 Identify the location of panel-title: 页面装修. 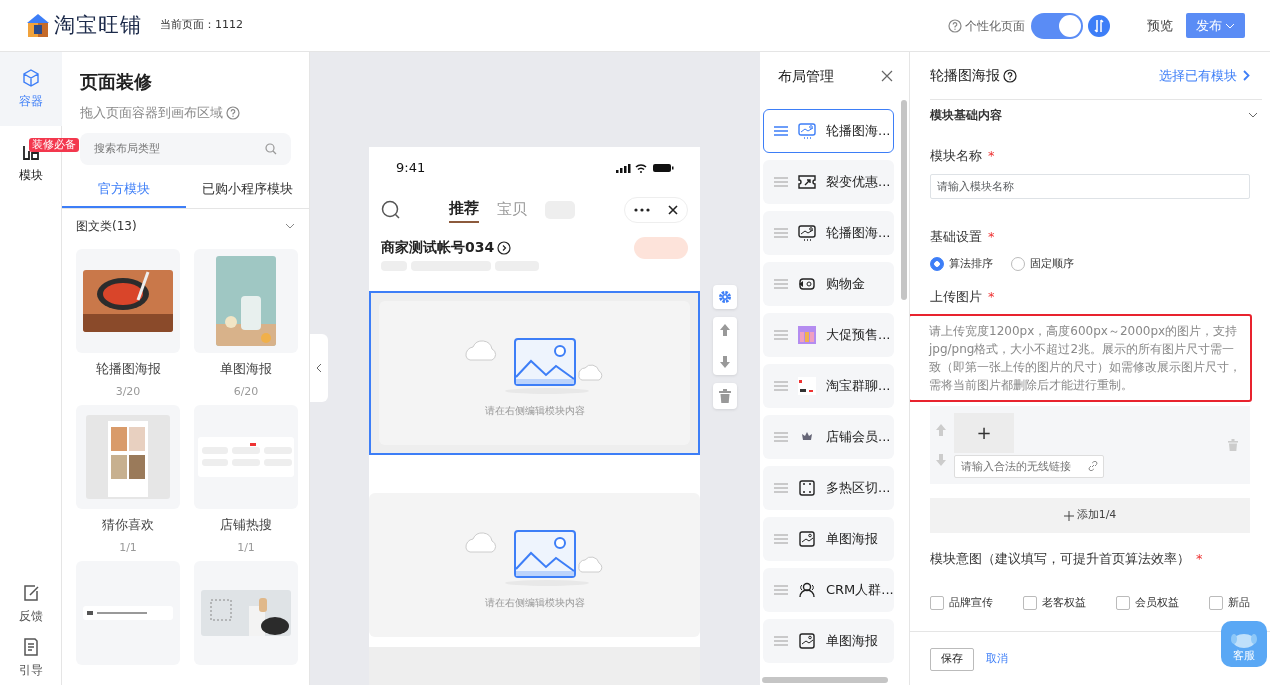
(116, 82).